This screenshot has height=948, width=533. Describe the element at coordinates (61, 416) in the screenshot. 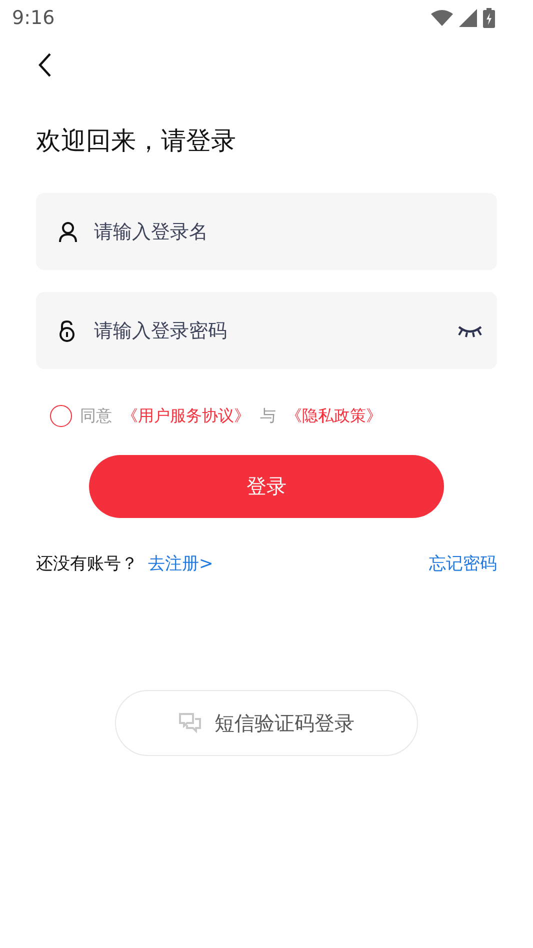

I see `agree-checkbox` at that location.